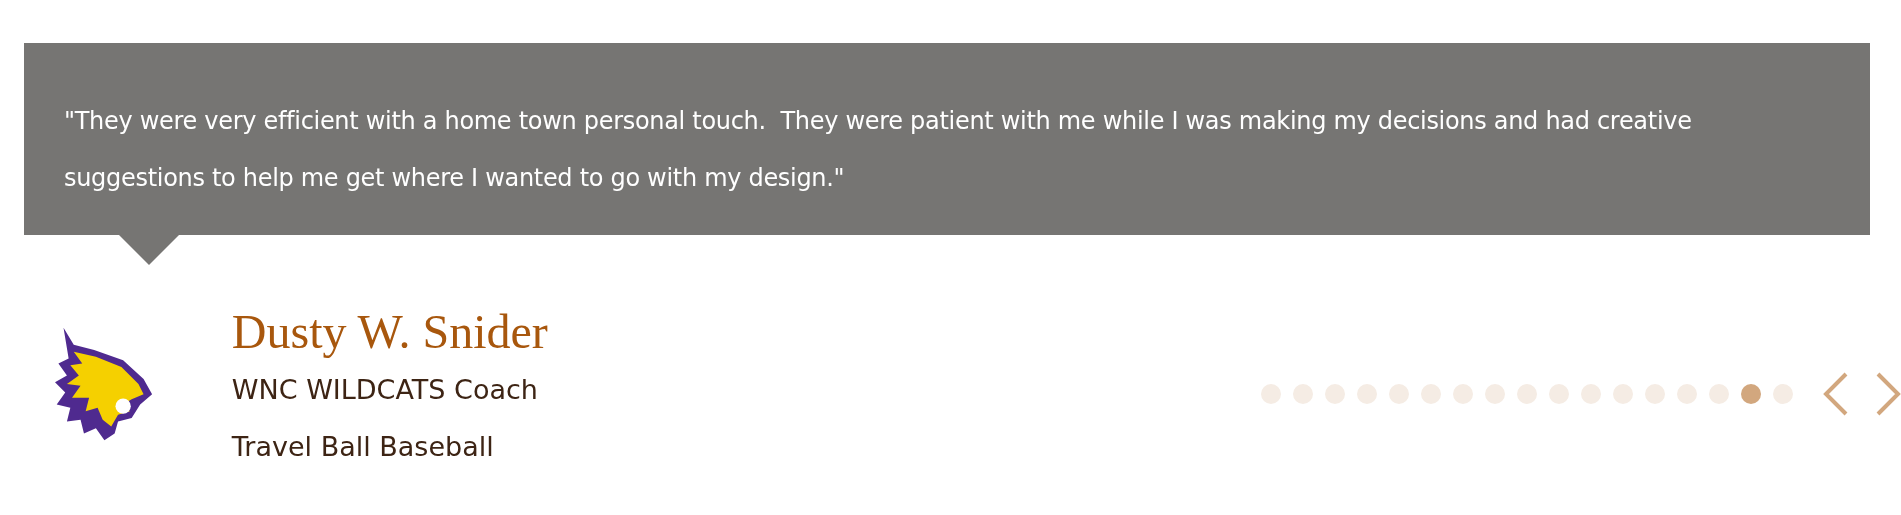 Image resolution: width=1901 pixels, height=515 pixels. What do you see at coordinates (385, 390) in the screenshot?
I see `person-role: WNC WILDCATS Coach` at bounding box center [385, 390].